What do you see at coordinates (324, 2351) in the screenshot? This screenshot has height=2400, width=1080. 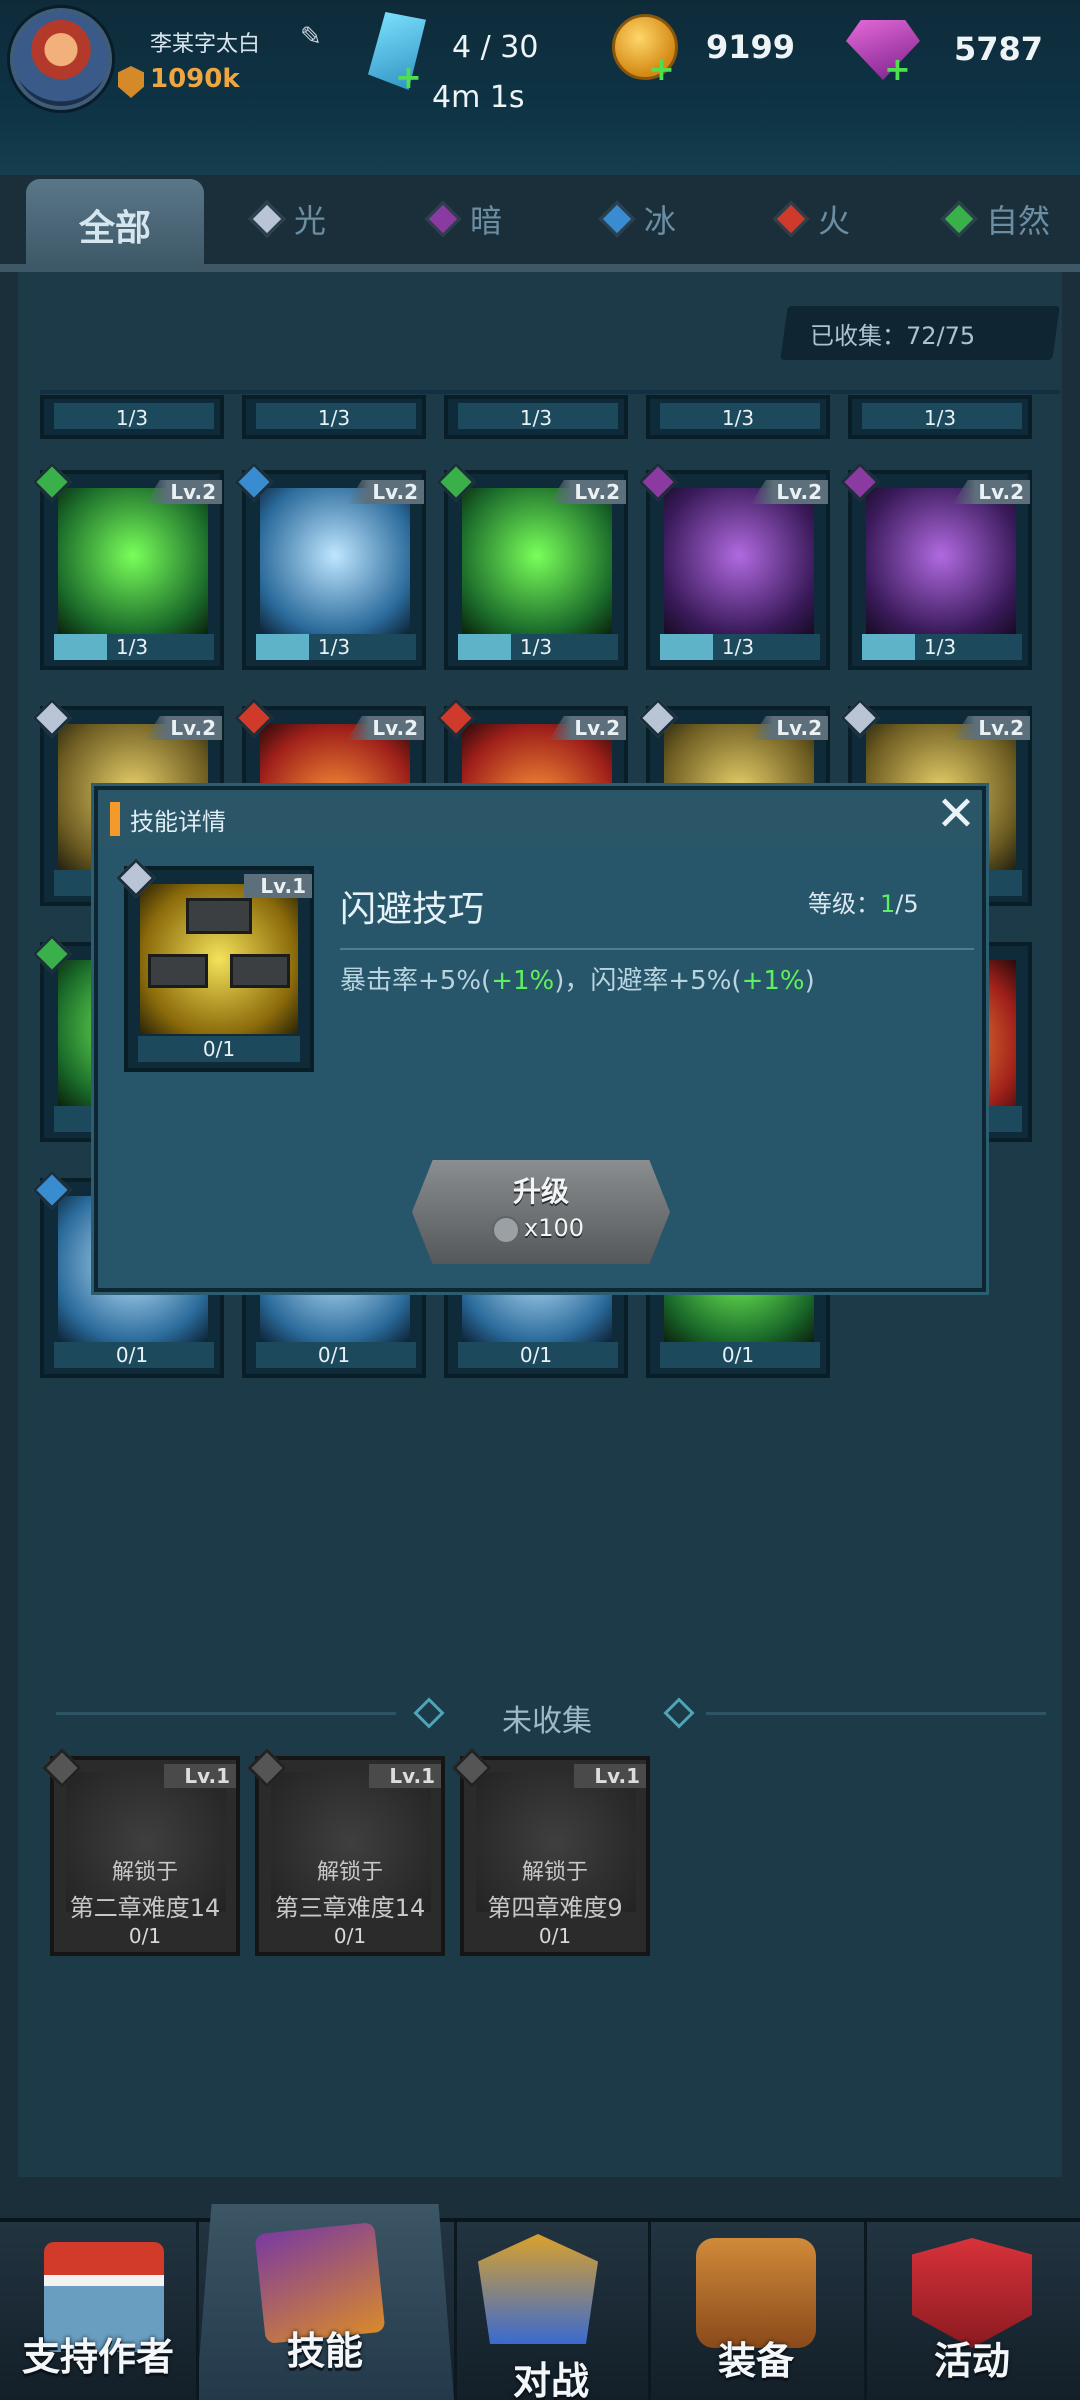 I see `nav-label: 技能` at bounding box center [324, 2351].